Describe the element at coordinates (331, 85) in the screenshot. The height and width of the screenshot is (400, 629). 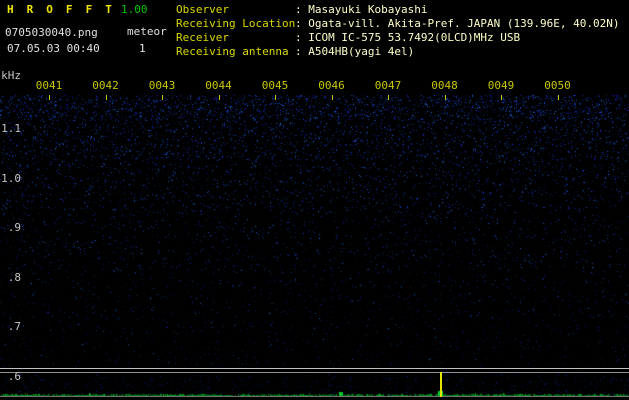
I see `time-tick-label: 0046` at that location.